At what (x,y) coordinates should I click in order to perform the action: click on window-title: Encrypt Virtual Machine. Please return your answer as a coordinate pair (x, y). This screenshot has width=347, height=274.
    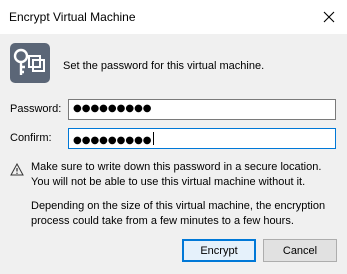
    Looking at the image, I should click on (72, 17).